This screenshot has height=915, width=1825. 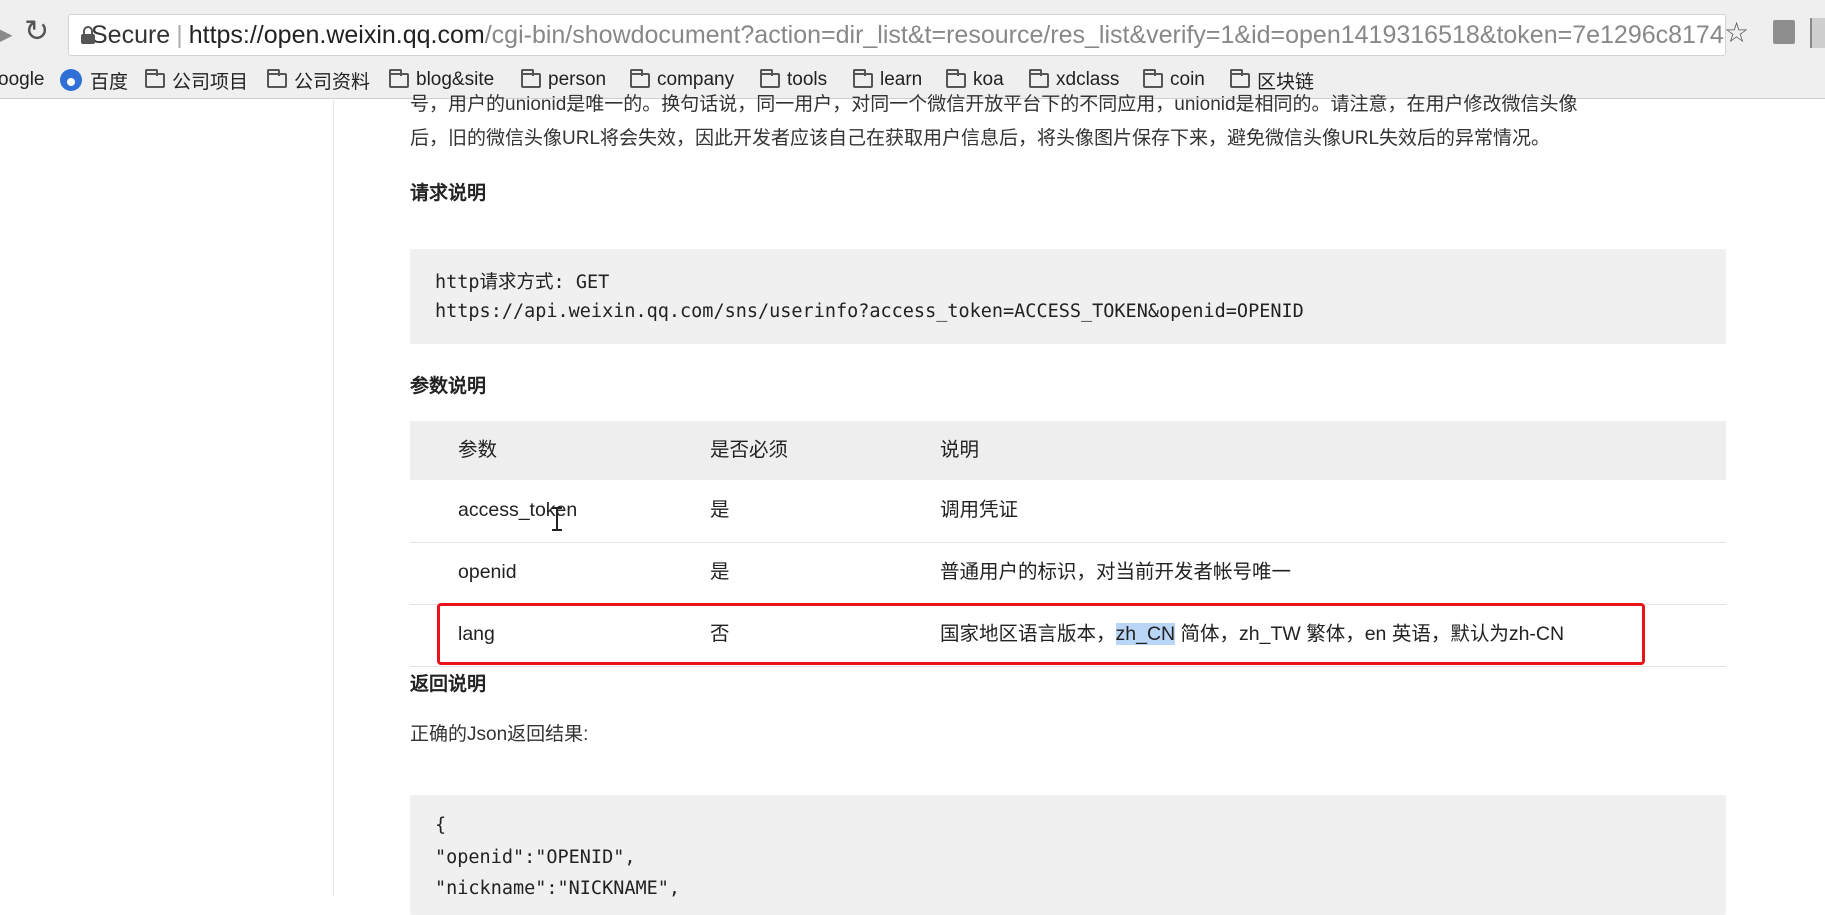 I want to click on secure-label: Secure, so click(x=131, y=34).